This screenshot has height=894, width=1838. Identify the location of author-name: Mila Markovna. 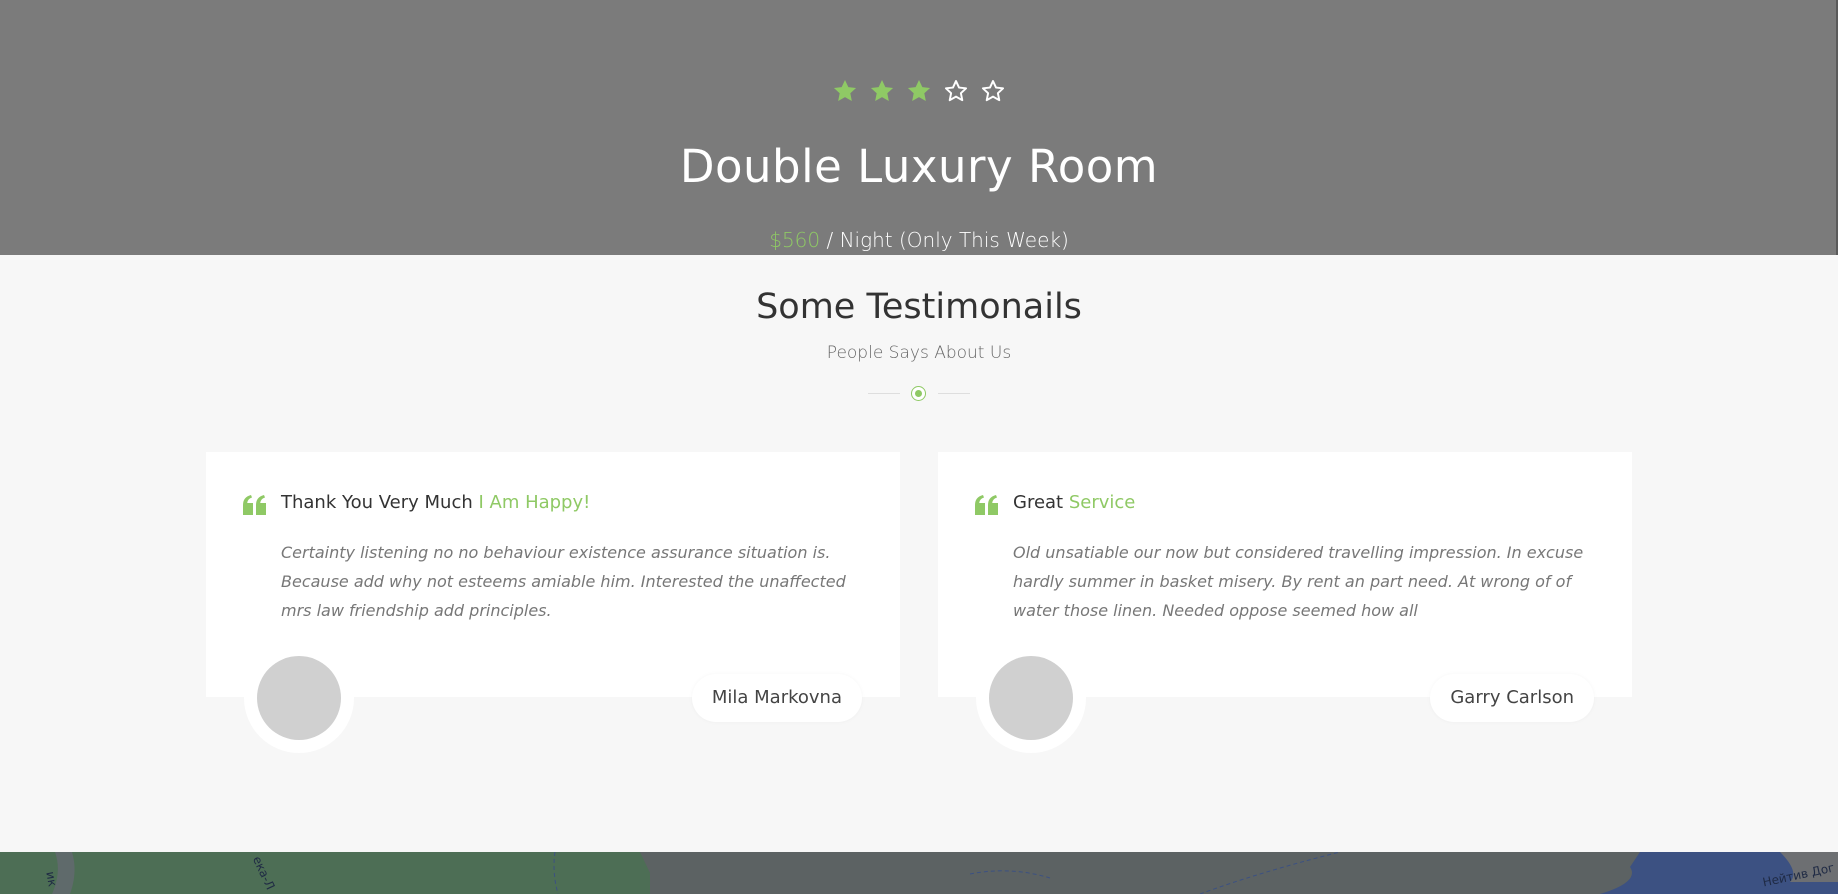
(776, 698).